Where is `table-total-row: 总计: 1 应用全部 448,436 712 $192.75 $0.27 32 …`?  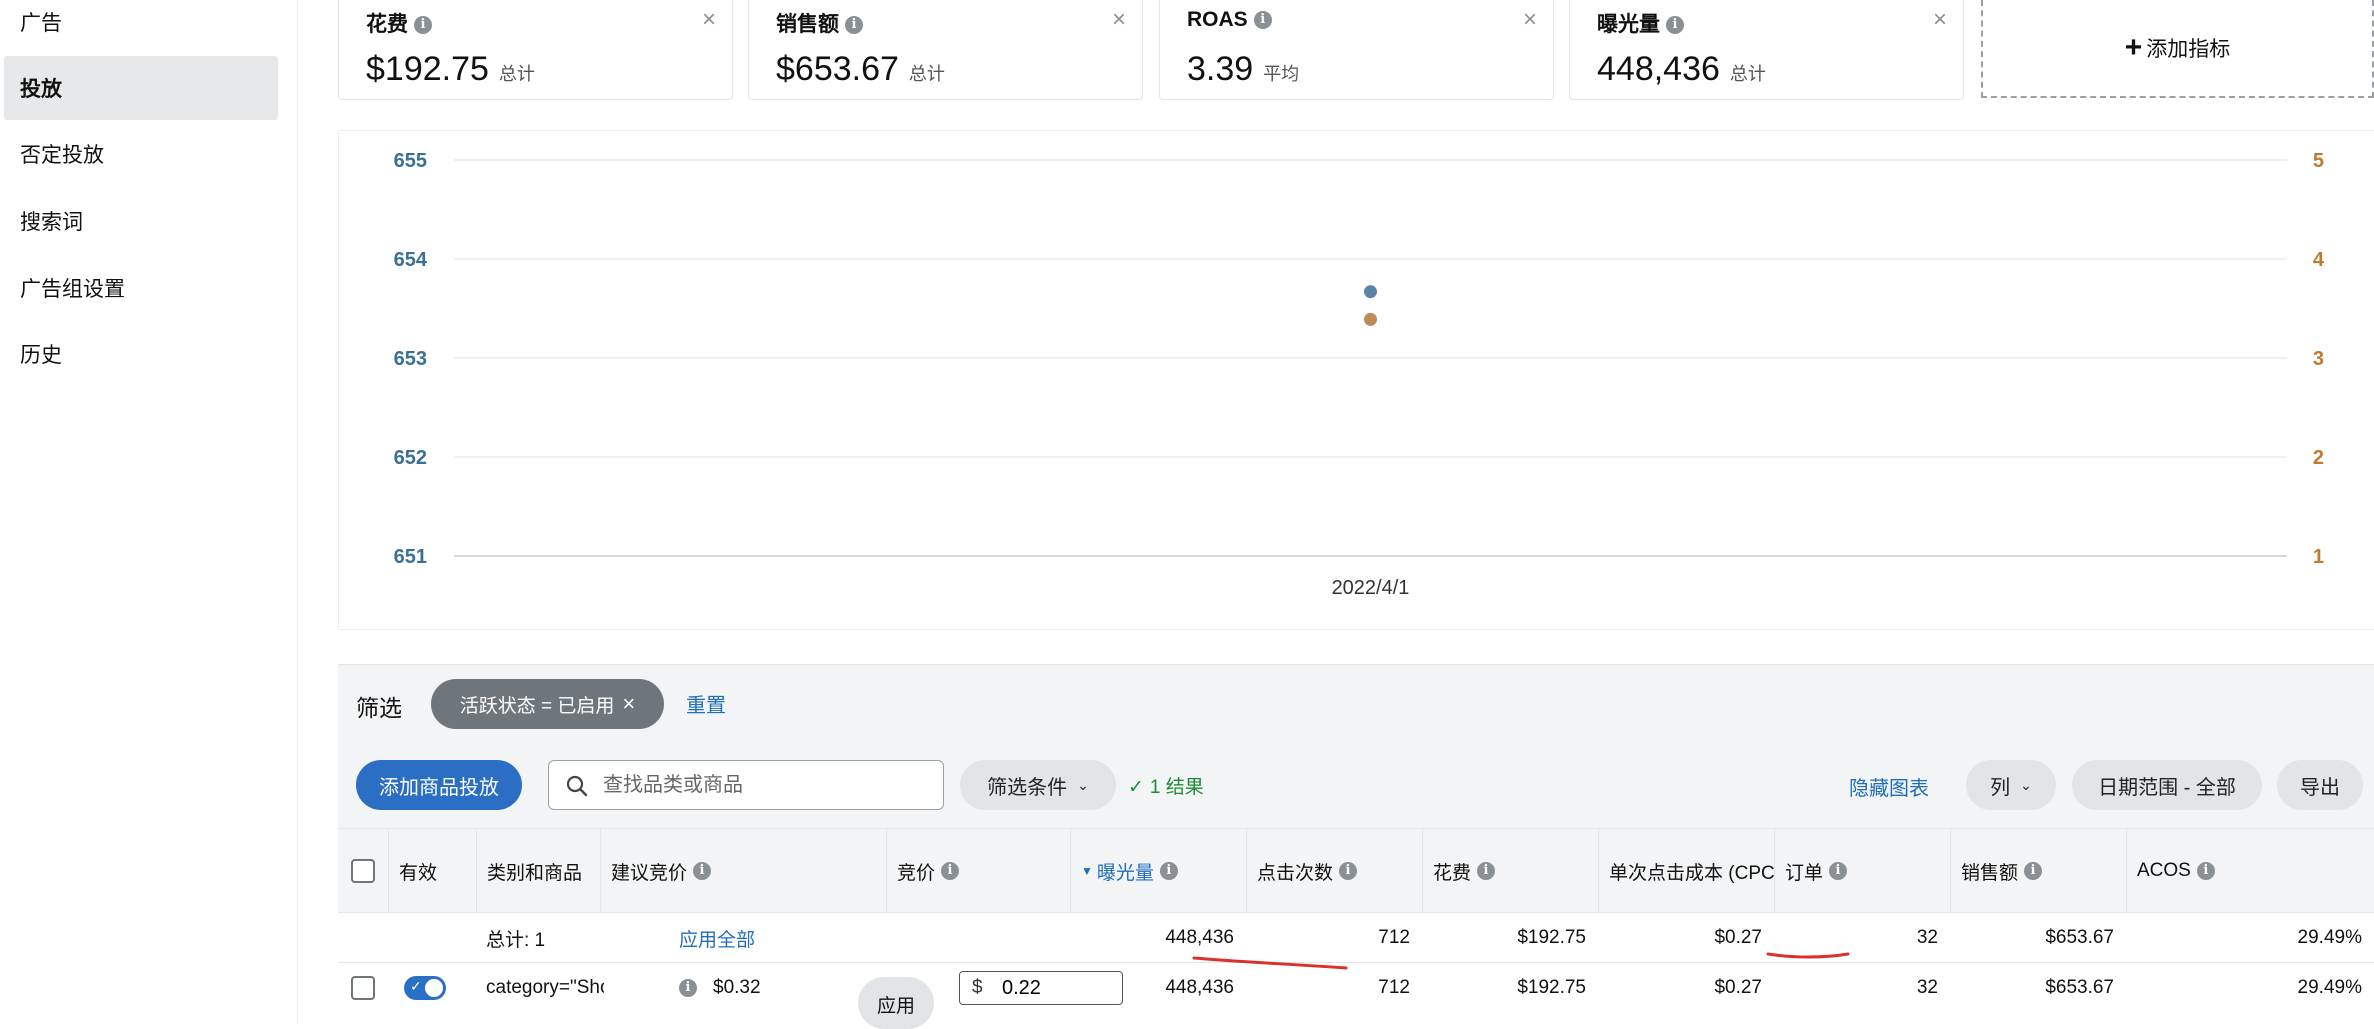
table-total-row: 总计: 1 应用全部 448,436 712 $192.75 $0.27 32 … is located at coordinates (1356, 937).